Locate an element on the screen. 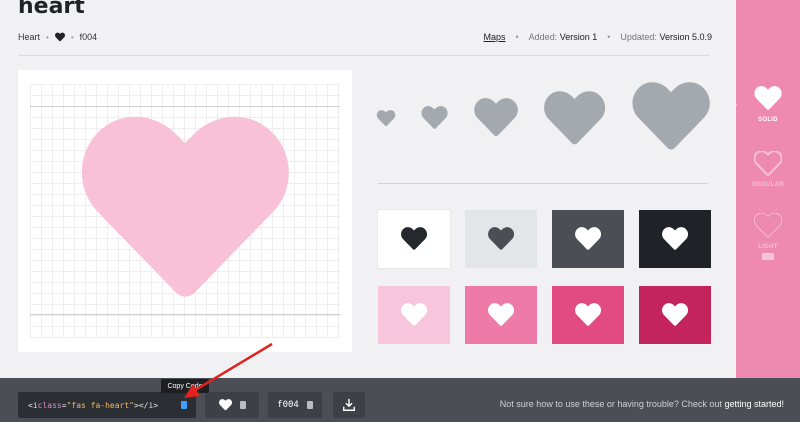 Image resolution: width=800 pixels, height=422 pixels. updated-info: Updated: Version 5.0.9 is located at coordinates (666, 37).